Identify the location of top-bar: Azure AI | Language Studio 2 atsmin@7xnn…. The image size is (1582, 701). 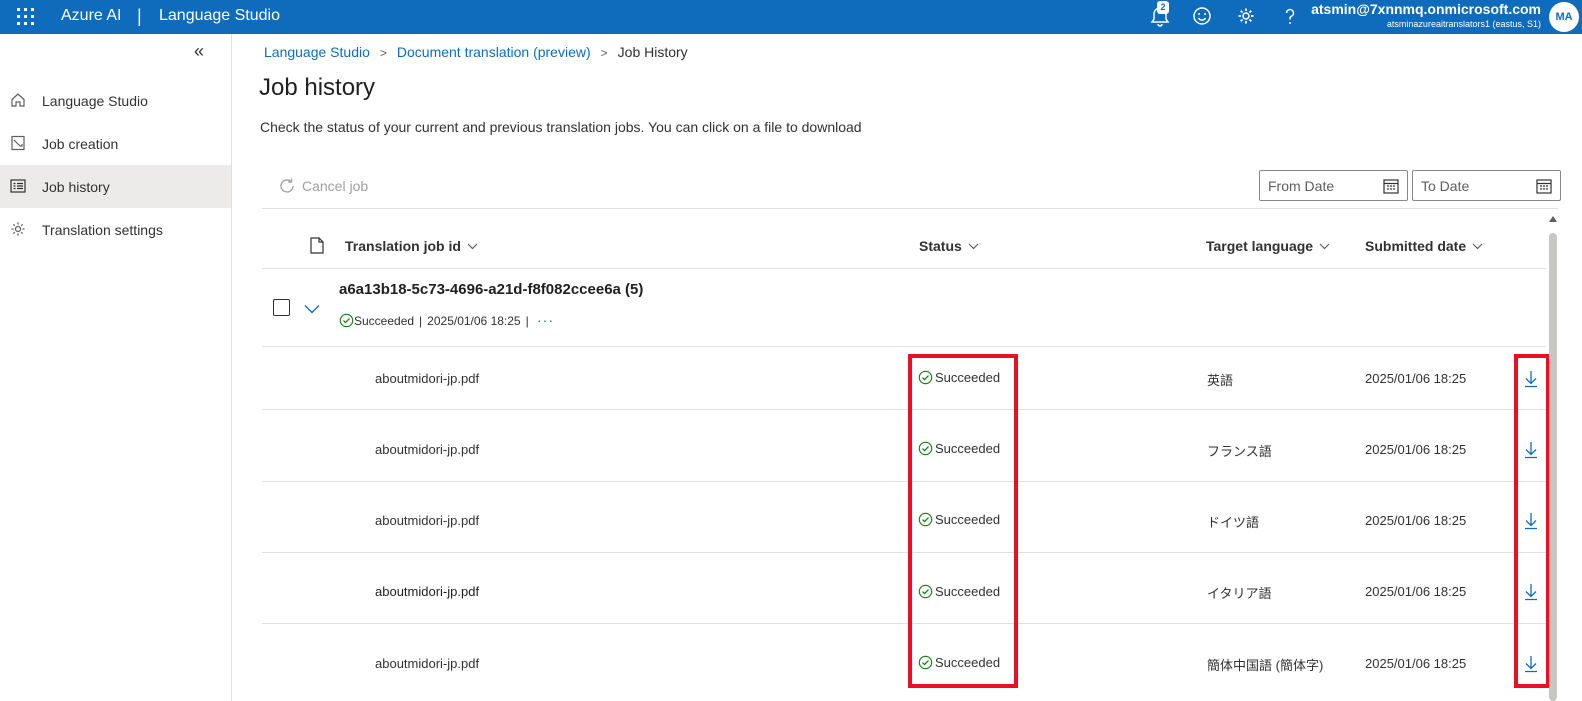
(791, 17).